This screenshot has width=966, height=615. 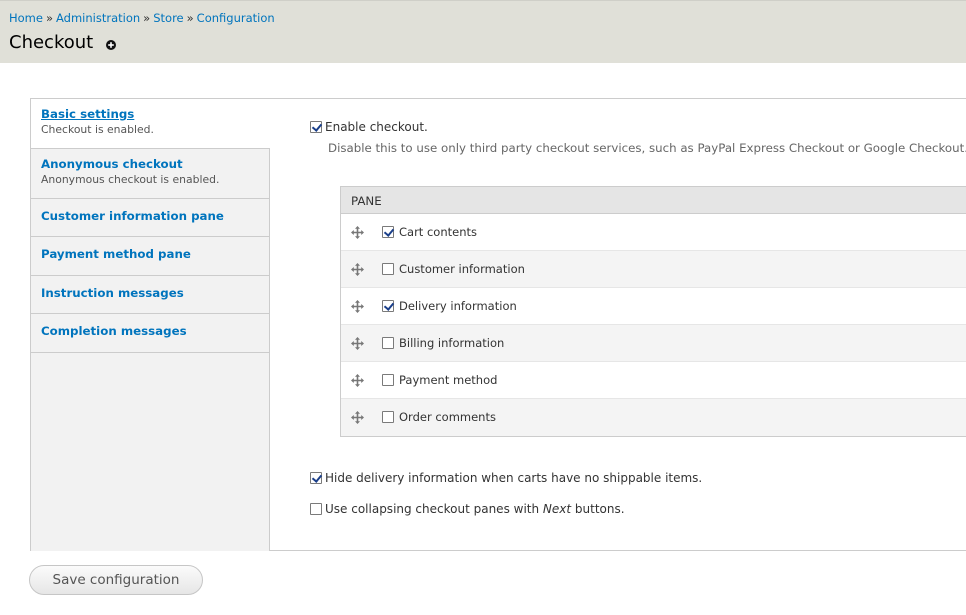 What do you see at coordinates (434, 508) in the screenshot?
I see `collapsing-panes-label-start: Use collapsing checkout panes with` at bounding box center [434, 508].